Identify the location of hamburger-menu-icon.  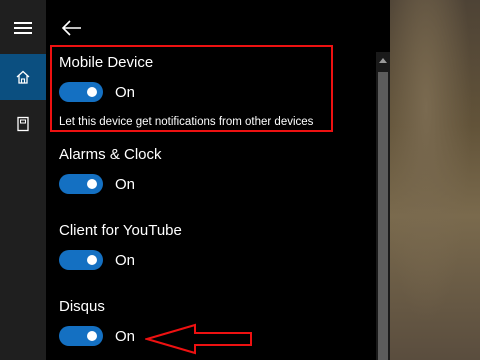
(23, 28).